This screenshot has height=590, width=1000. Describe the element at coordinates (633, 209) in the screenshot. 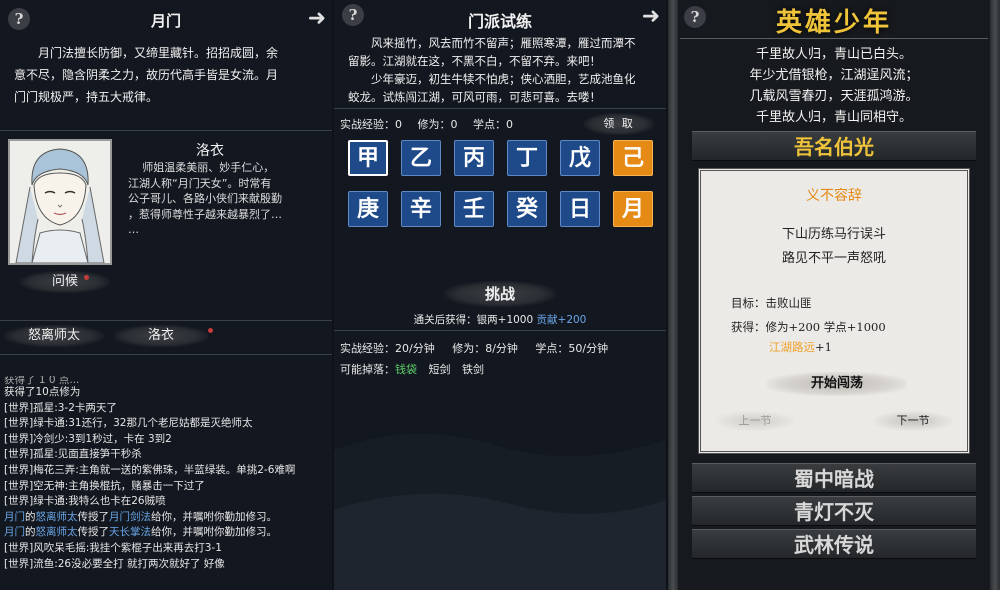

I see `trial-stage-tile: 月` at that location.